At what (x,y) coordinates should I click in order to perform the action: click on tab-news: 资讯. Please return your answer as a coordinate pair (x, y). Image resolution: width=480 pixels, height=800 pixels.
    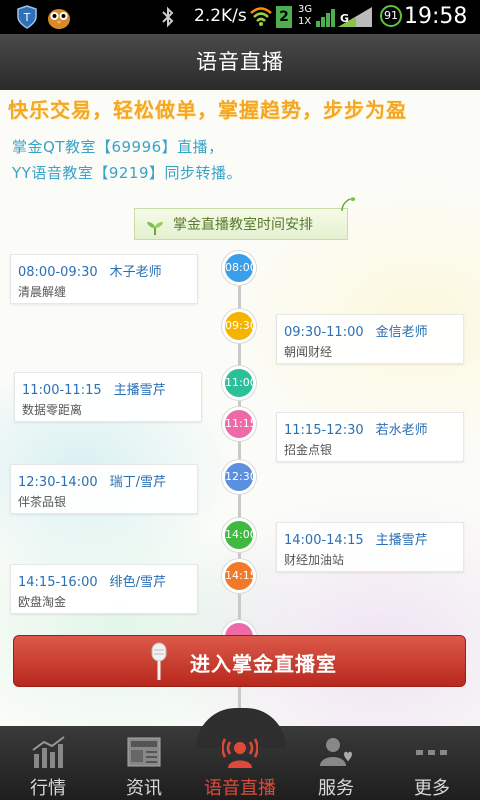
    Looking at the image, I should click on (144, 763).